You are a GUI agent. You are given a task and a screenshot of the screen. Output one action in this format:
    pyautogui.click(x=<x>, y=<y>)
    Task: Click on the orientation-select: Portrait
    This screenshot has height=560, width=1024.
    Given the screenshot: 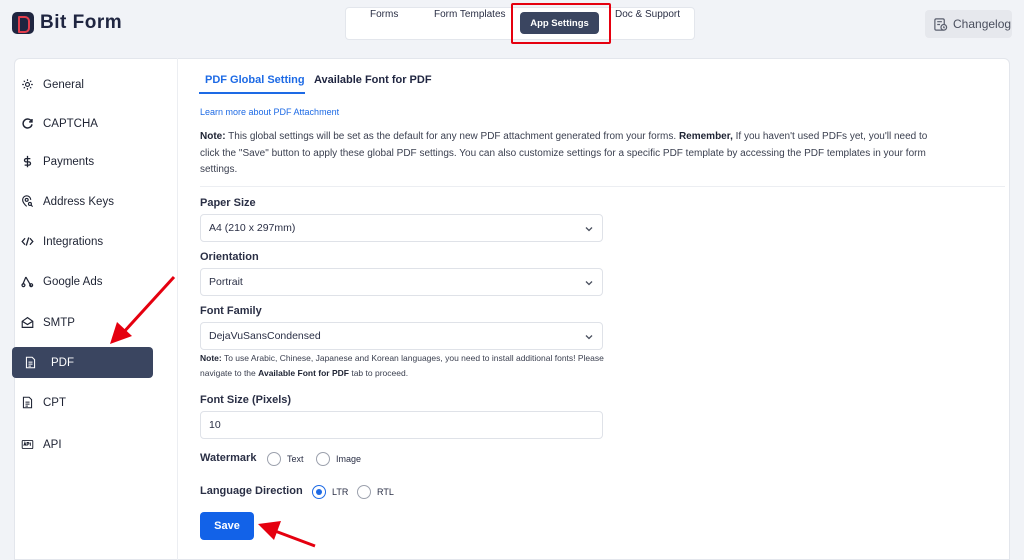 What is the action you would take?
    pyautogui.click(x=401, y=282)
    